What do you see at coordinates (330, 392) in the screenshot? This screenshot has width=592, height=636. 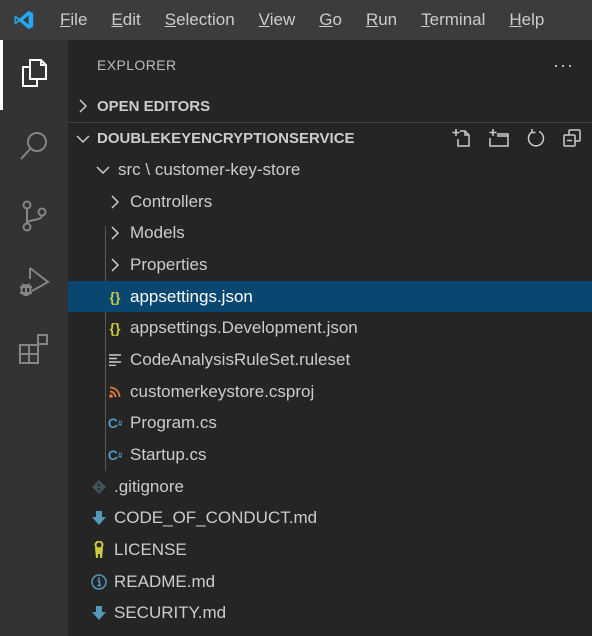 I see `file-customerkeystore-csproj: customerkeystore.csproj` at bounding box center [330, 392].